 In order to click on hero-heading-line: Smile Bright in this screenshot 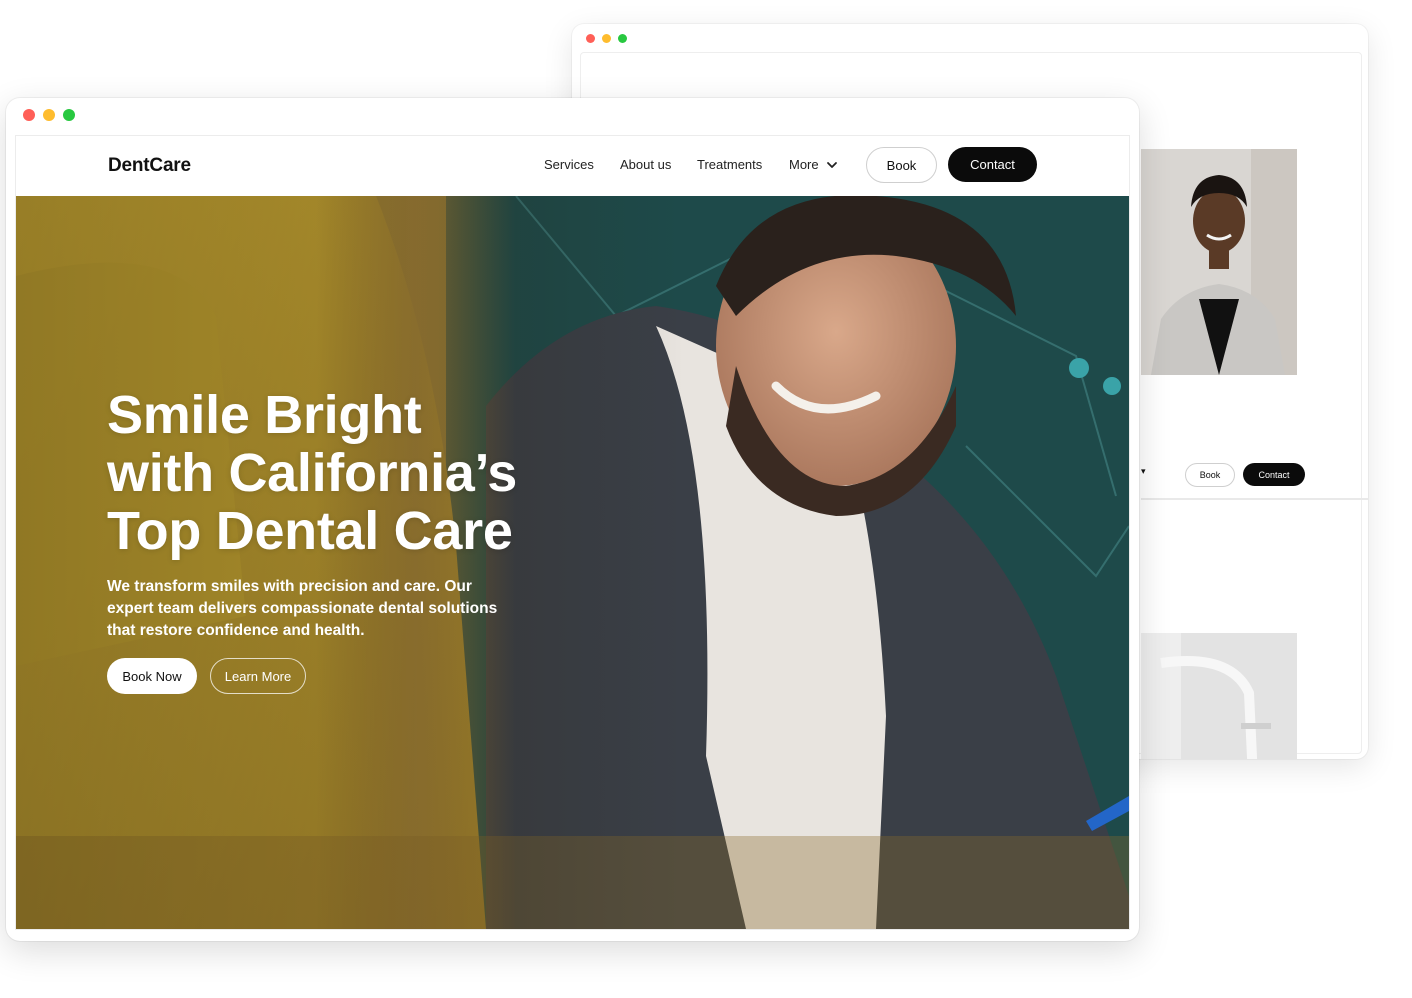, I will do `click(264, 415)`.